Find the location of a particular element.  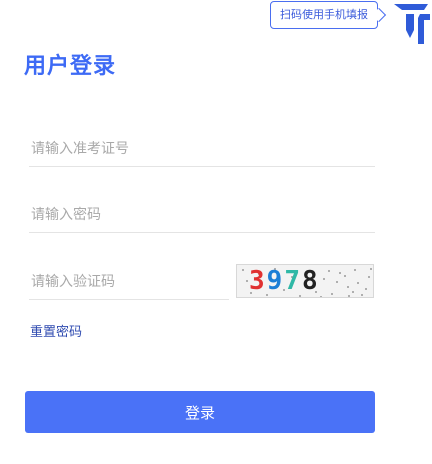

captcha-image: 3978 is located at coordinates (305, 281).